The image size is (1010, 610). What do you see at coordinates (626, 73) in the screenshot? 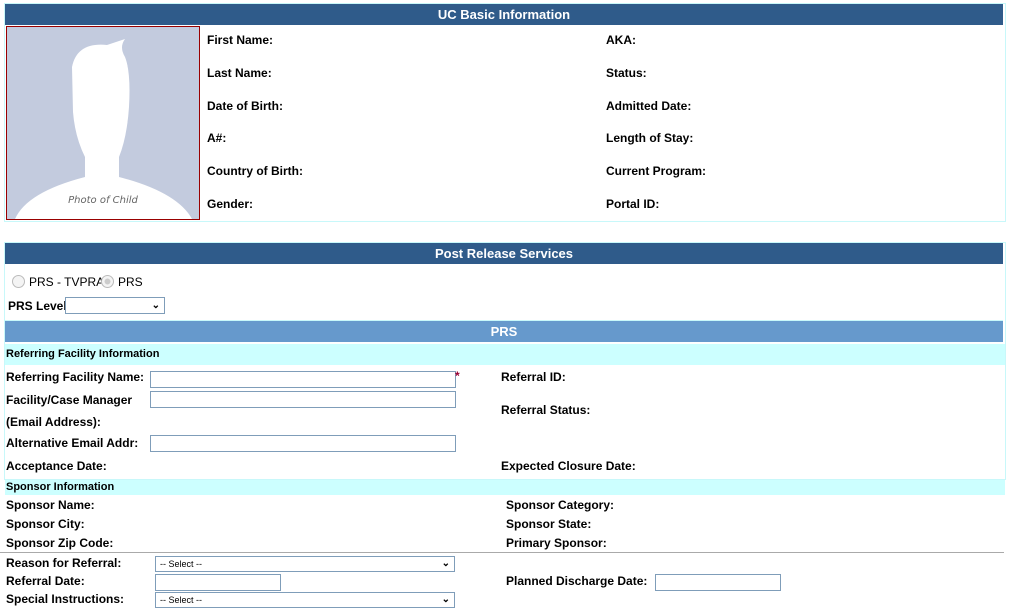
I see `status-label: Status:` at bounding box center [626, 73].